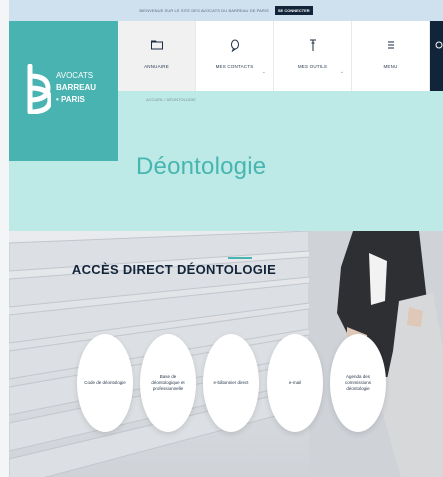 This screenshot has width=443, height=477. What do you see at coordinates (312, 45) in the screenshot?
I see `tools-icon` at bounding box center [312, 45].